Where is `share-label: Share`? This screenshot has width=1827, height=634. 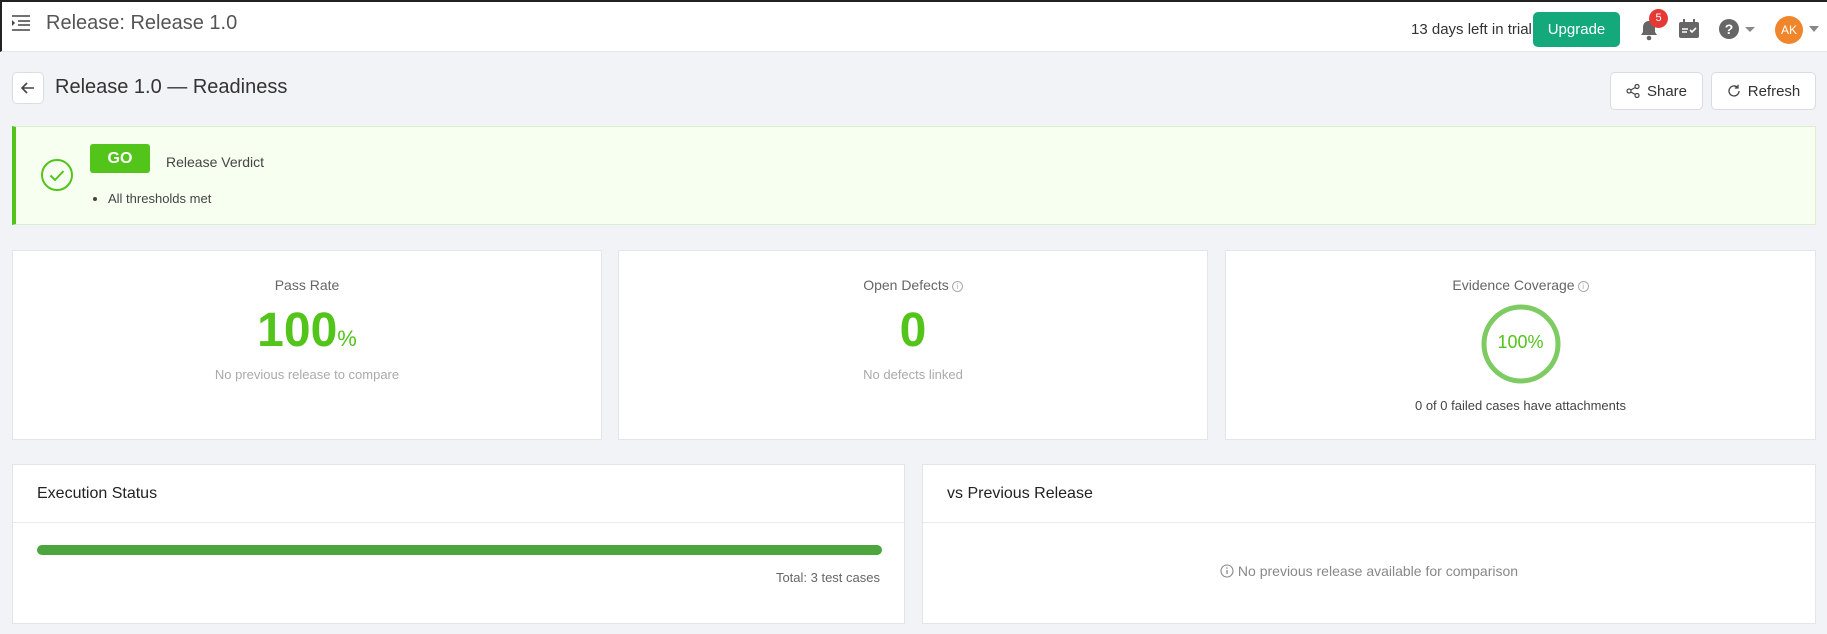
share-label: Share is located at coordinates (1667, 91).